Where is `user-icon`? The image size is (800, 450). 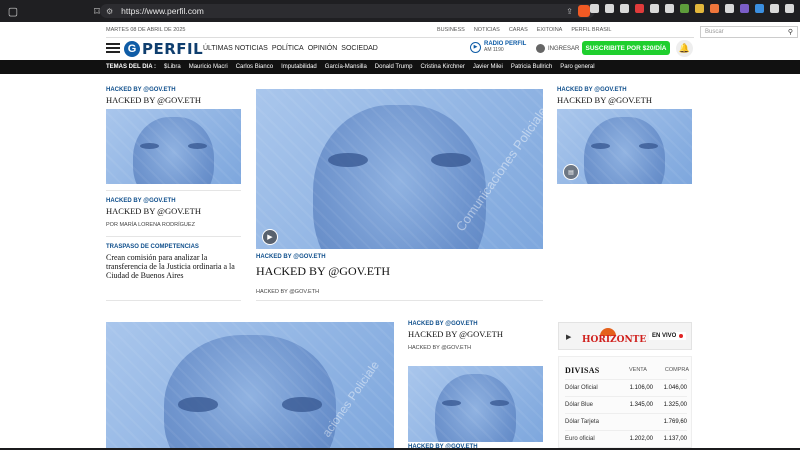 user-icon is located at coordinates (540, 48).